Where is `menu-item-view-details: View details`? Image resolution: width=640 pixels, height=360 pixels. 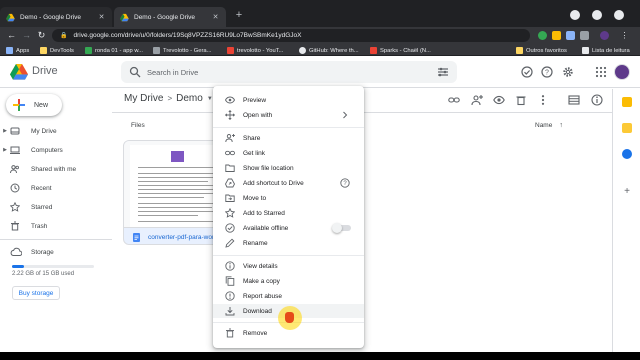
menu-item-view-details: View details is located at coordinates (288, 266).